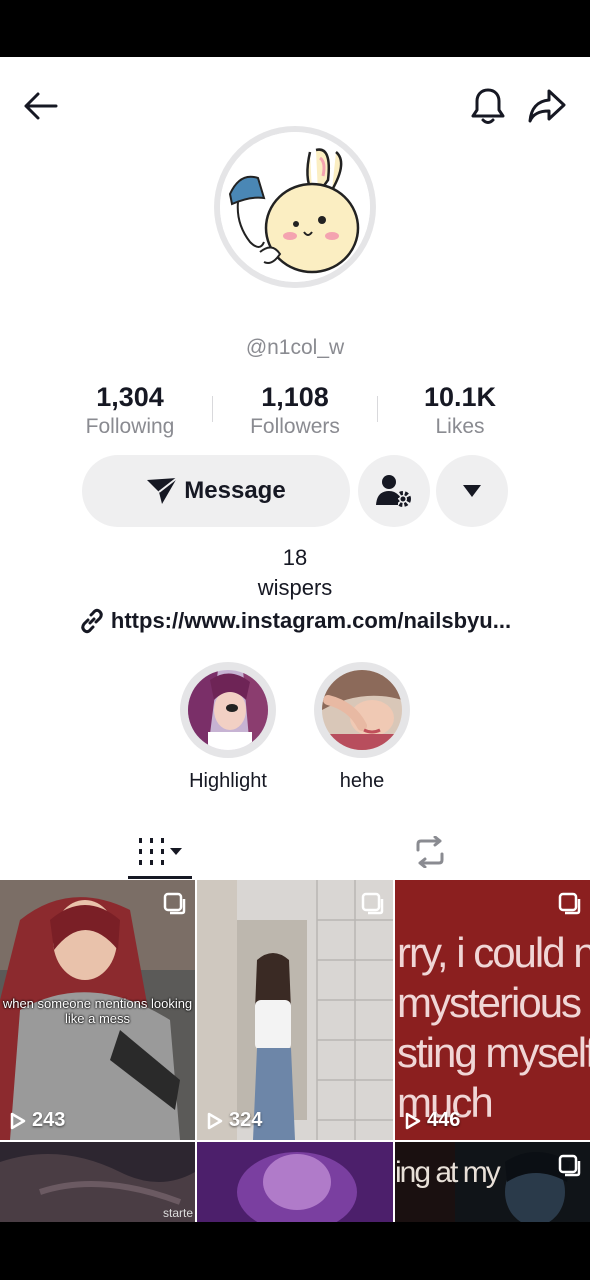 This screenshot has height=1280, width=590. I want to click on more-options-button, so click(472, 491).